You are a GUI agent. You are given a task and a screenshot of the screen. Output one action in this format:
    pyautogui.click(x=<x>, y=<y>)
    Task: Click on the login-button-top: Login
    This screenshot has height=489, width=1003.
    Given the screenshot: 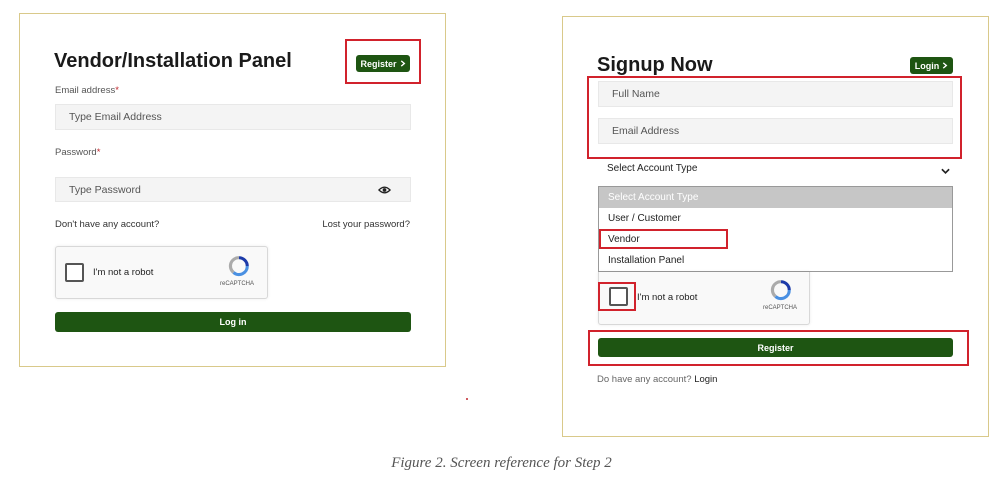 What is the action you would take?
    pyautogui.click(x=931, y=65)
    